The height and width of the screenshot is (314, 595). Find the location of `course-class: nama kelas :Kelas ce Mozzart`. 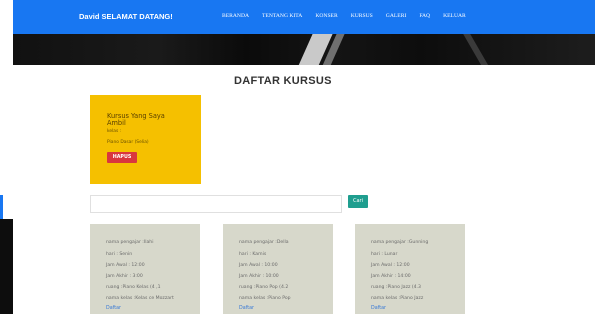

course-class: nama kelas :Kelas ce Mozzart is located at coordinates (140, 298).